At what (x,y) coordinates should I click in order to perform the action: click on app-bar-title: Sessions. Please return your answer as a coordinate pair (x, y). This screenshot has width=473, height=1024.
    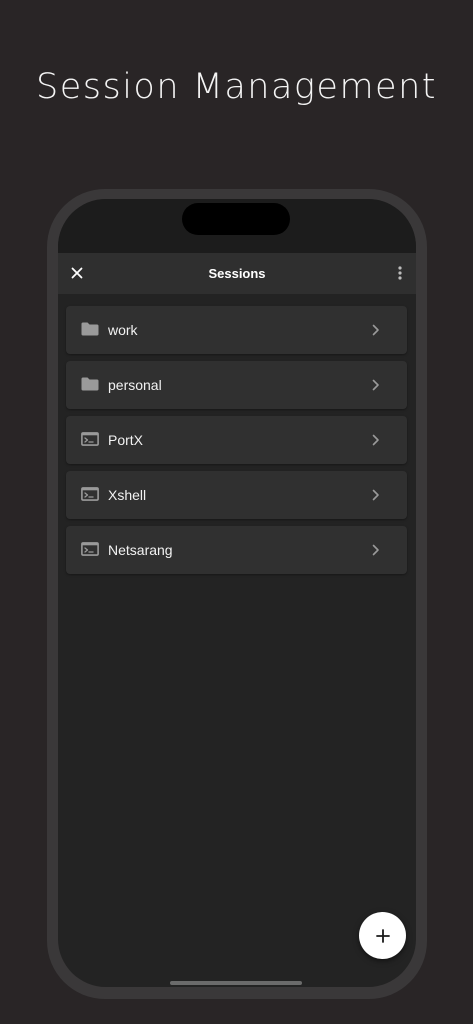
    Looking at the image, I should click on (237, 273).